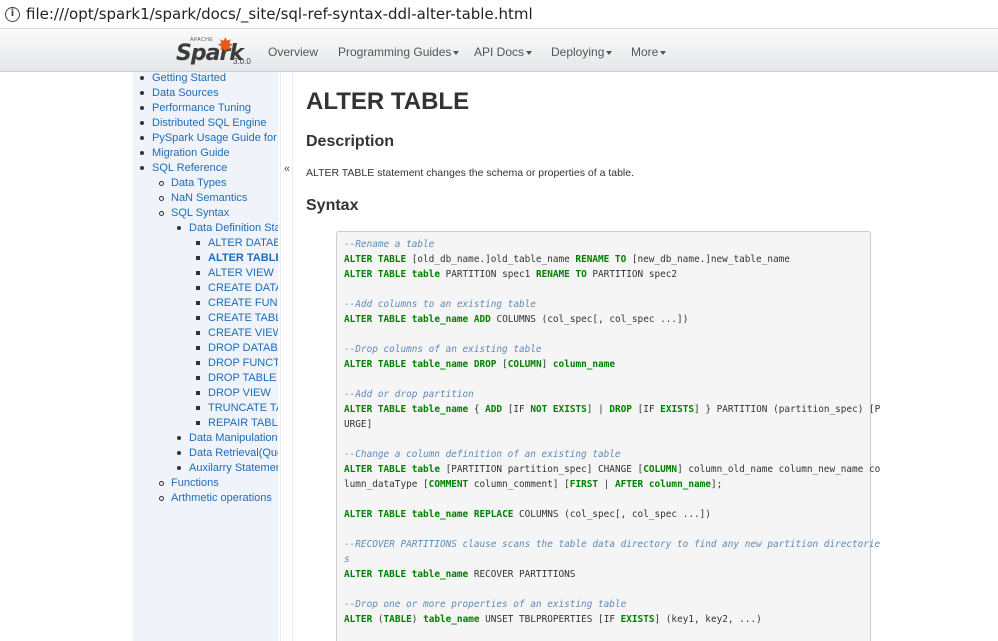 The width and height of the screenshot is (998, 641). What do you see at coordinates (209, 138) in the screenshot?
I see `sidebar-item: PySpark Usage Guide for I` at bounding box center [209, 138].